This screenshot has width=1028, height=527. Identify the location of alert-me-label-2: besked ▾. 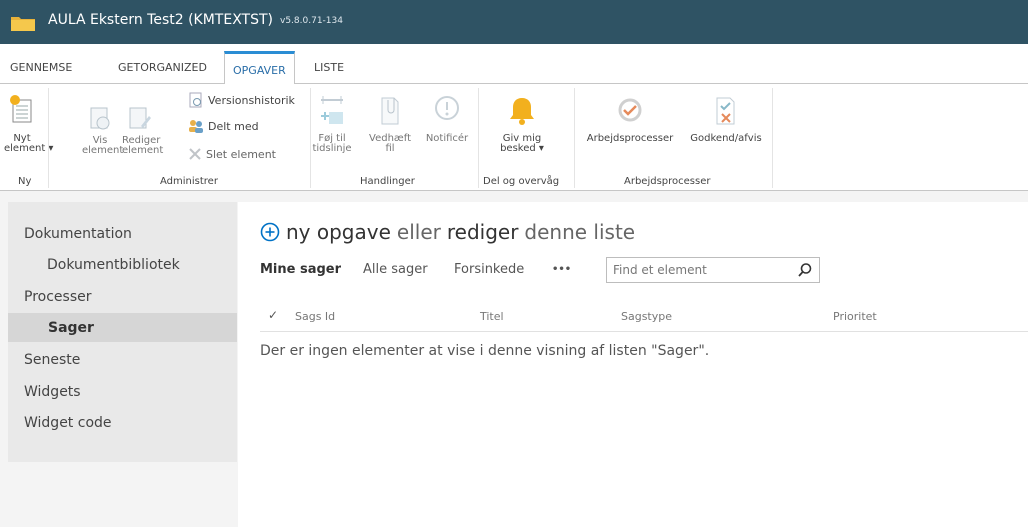
(522, 148).